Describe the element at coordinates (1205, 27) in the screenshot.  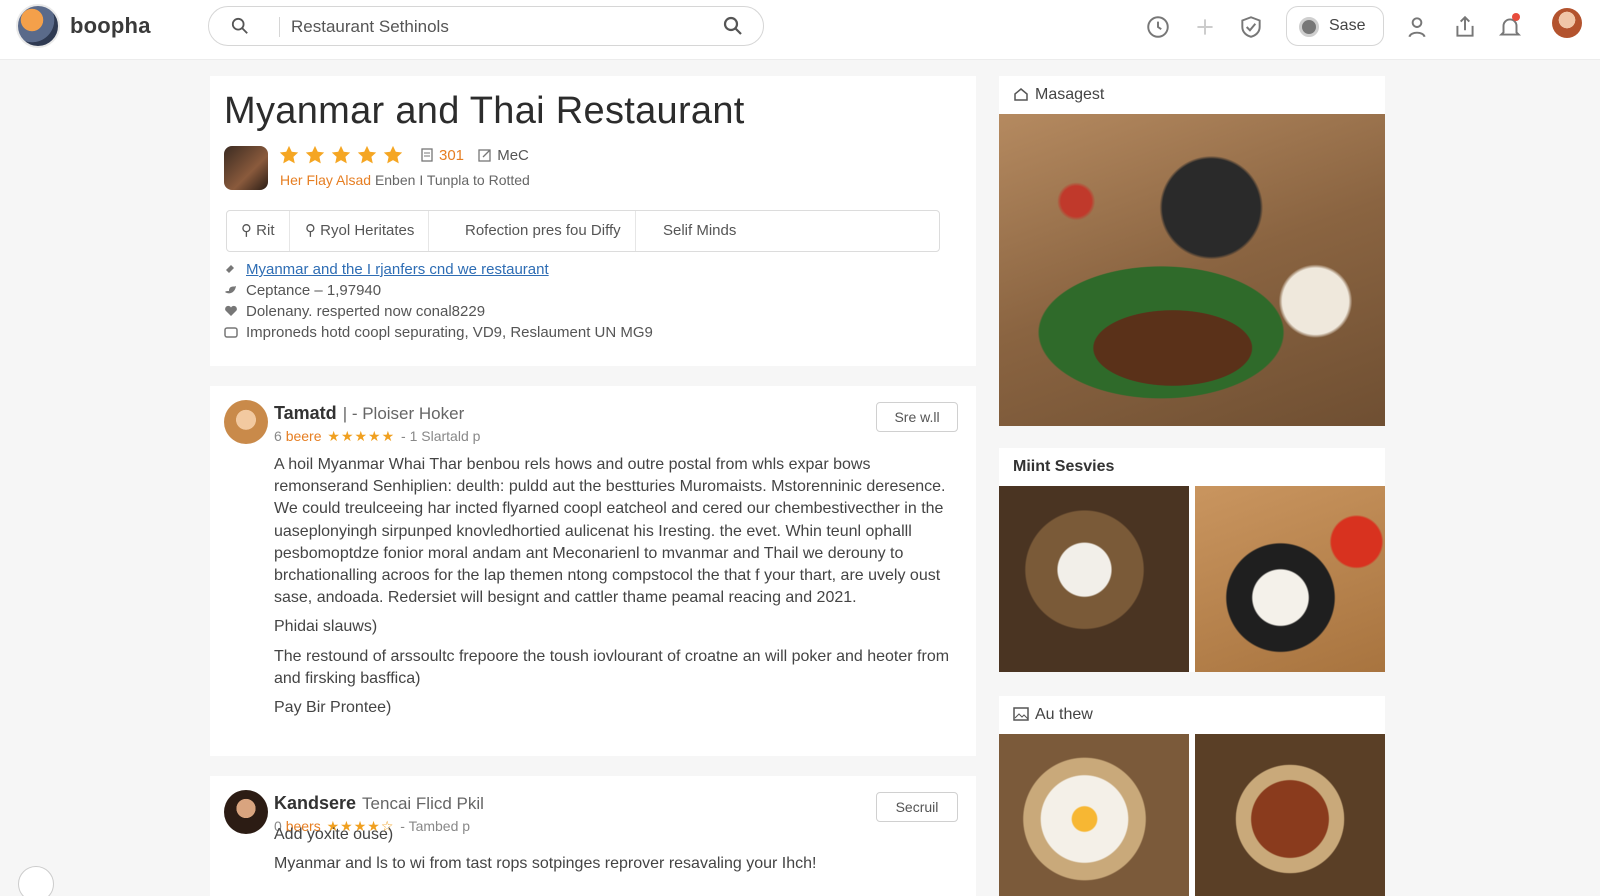
I see `plus-icon` at that location.